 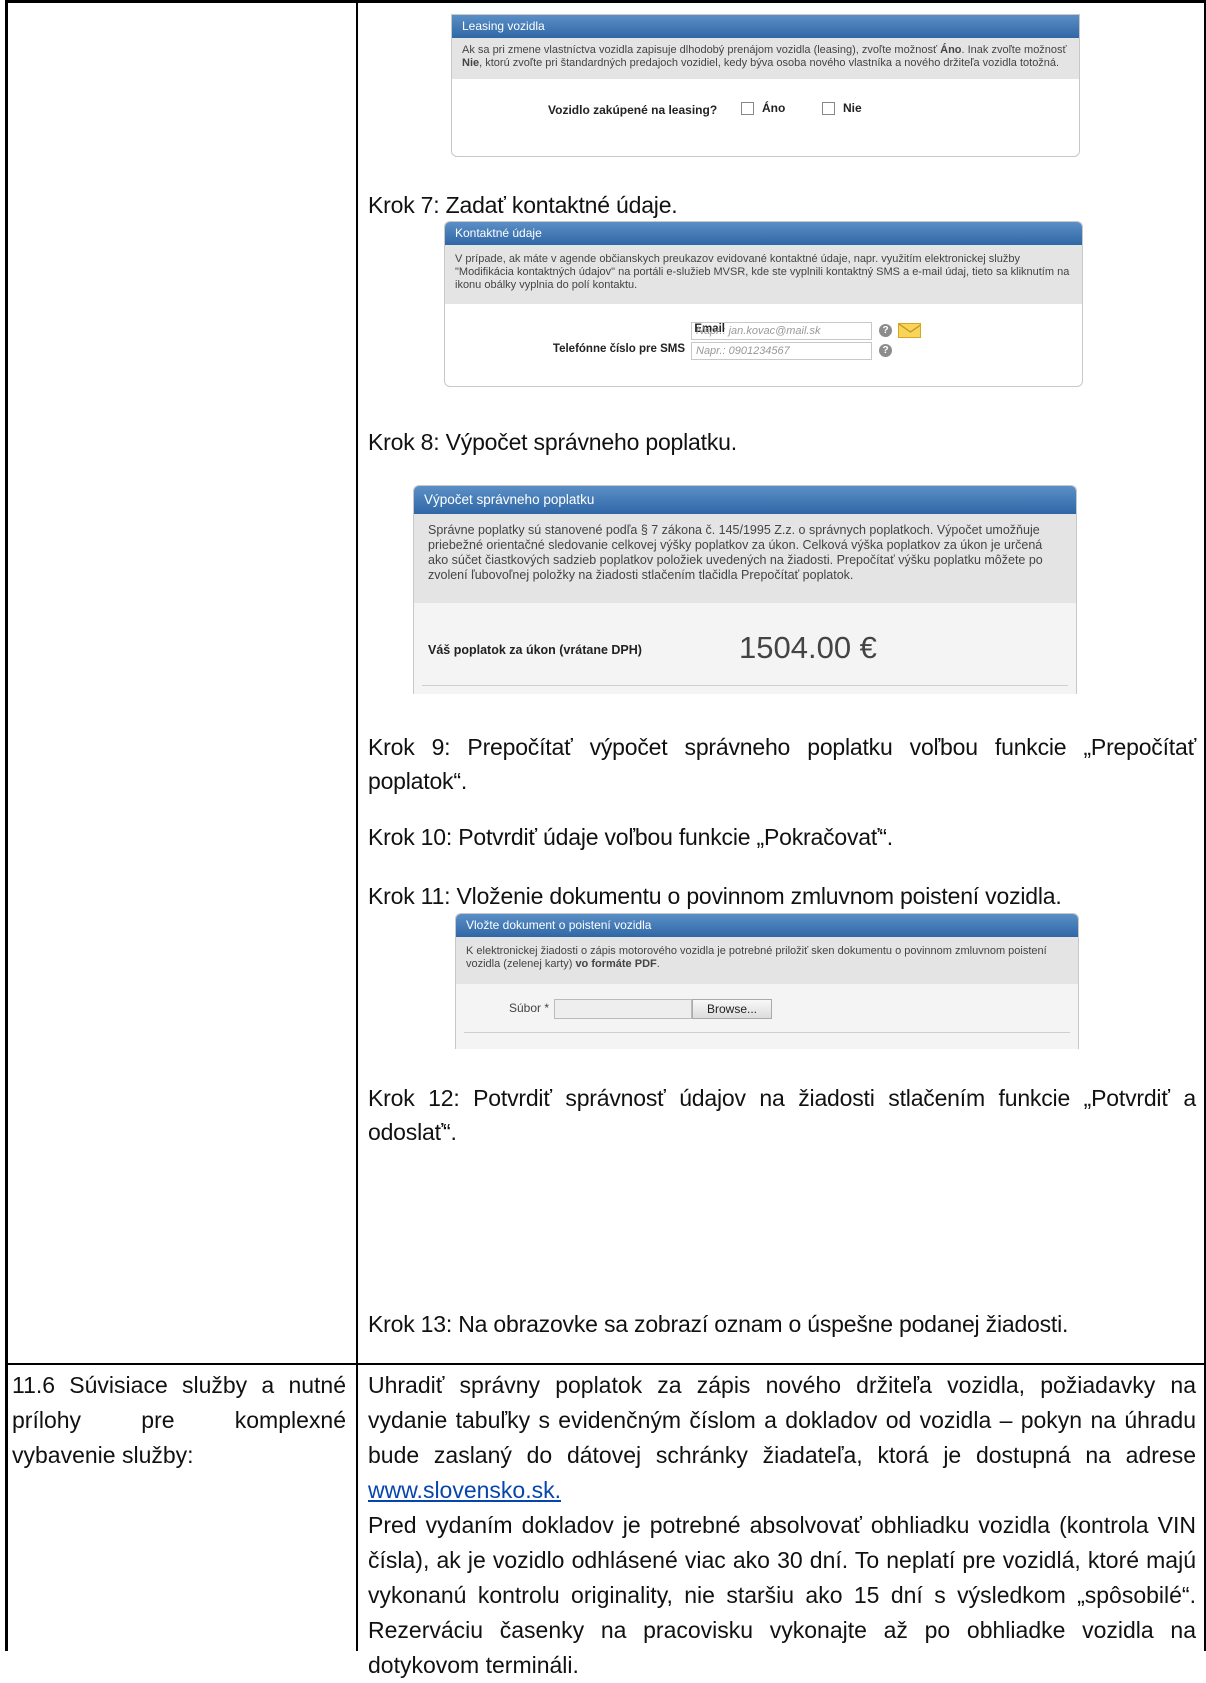 I want to click on file-label: Súbor *, so click(x=529, y=1008).